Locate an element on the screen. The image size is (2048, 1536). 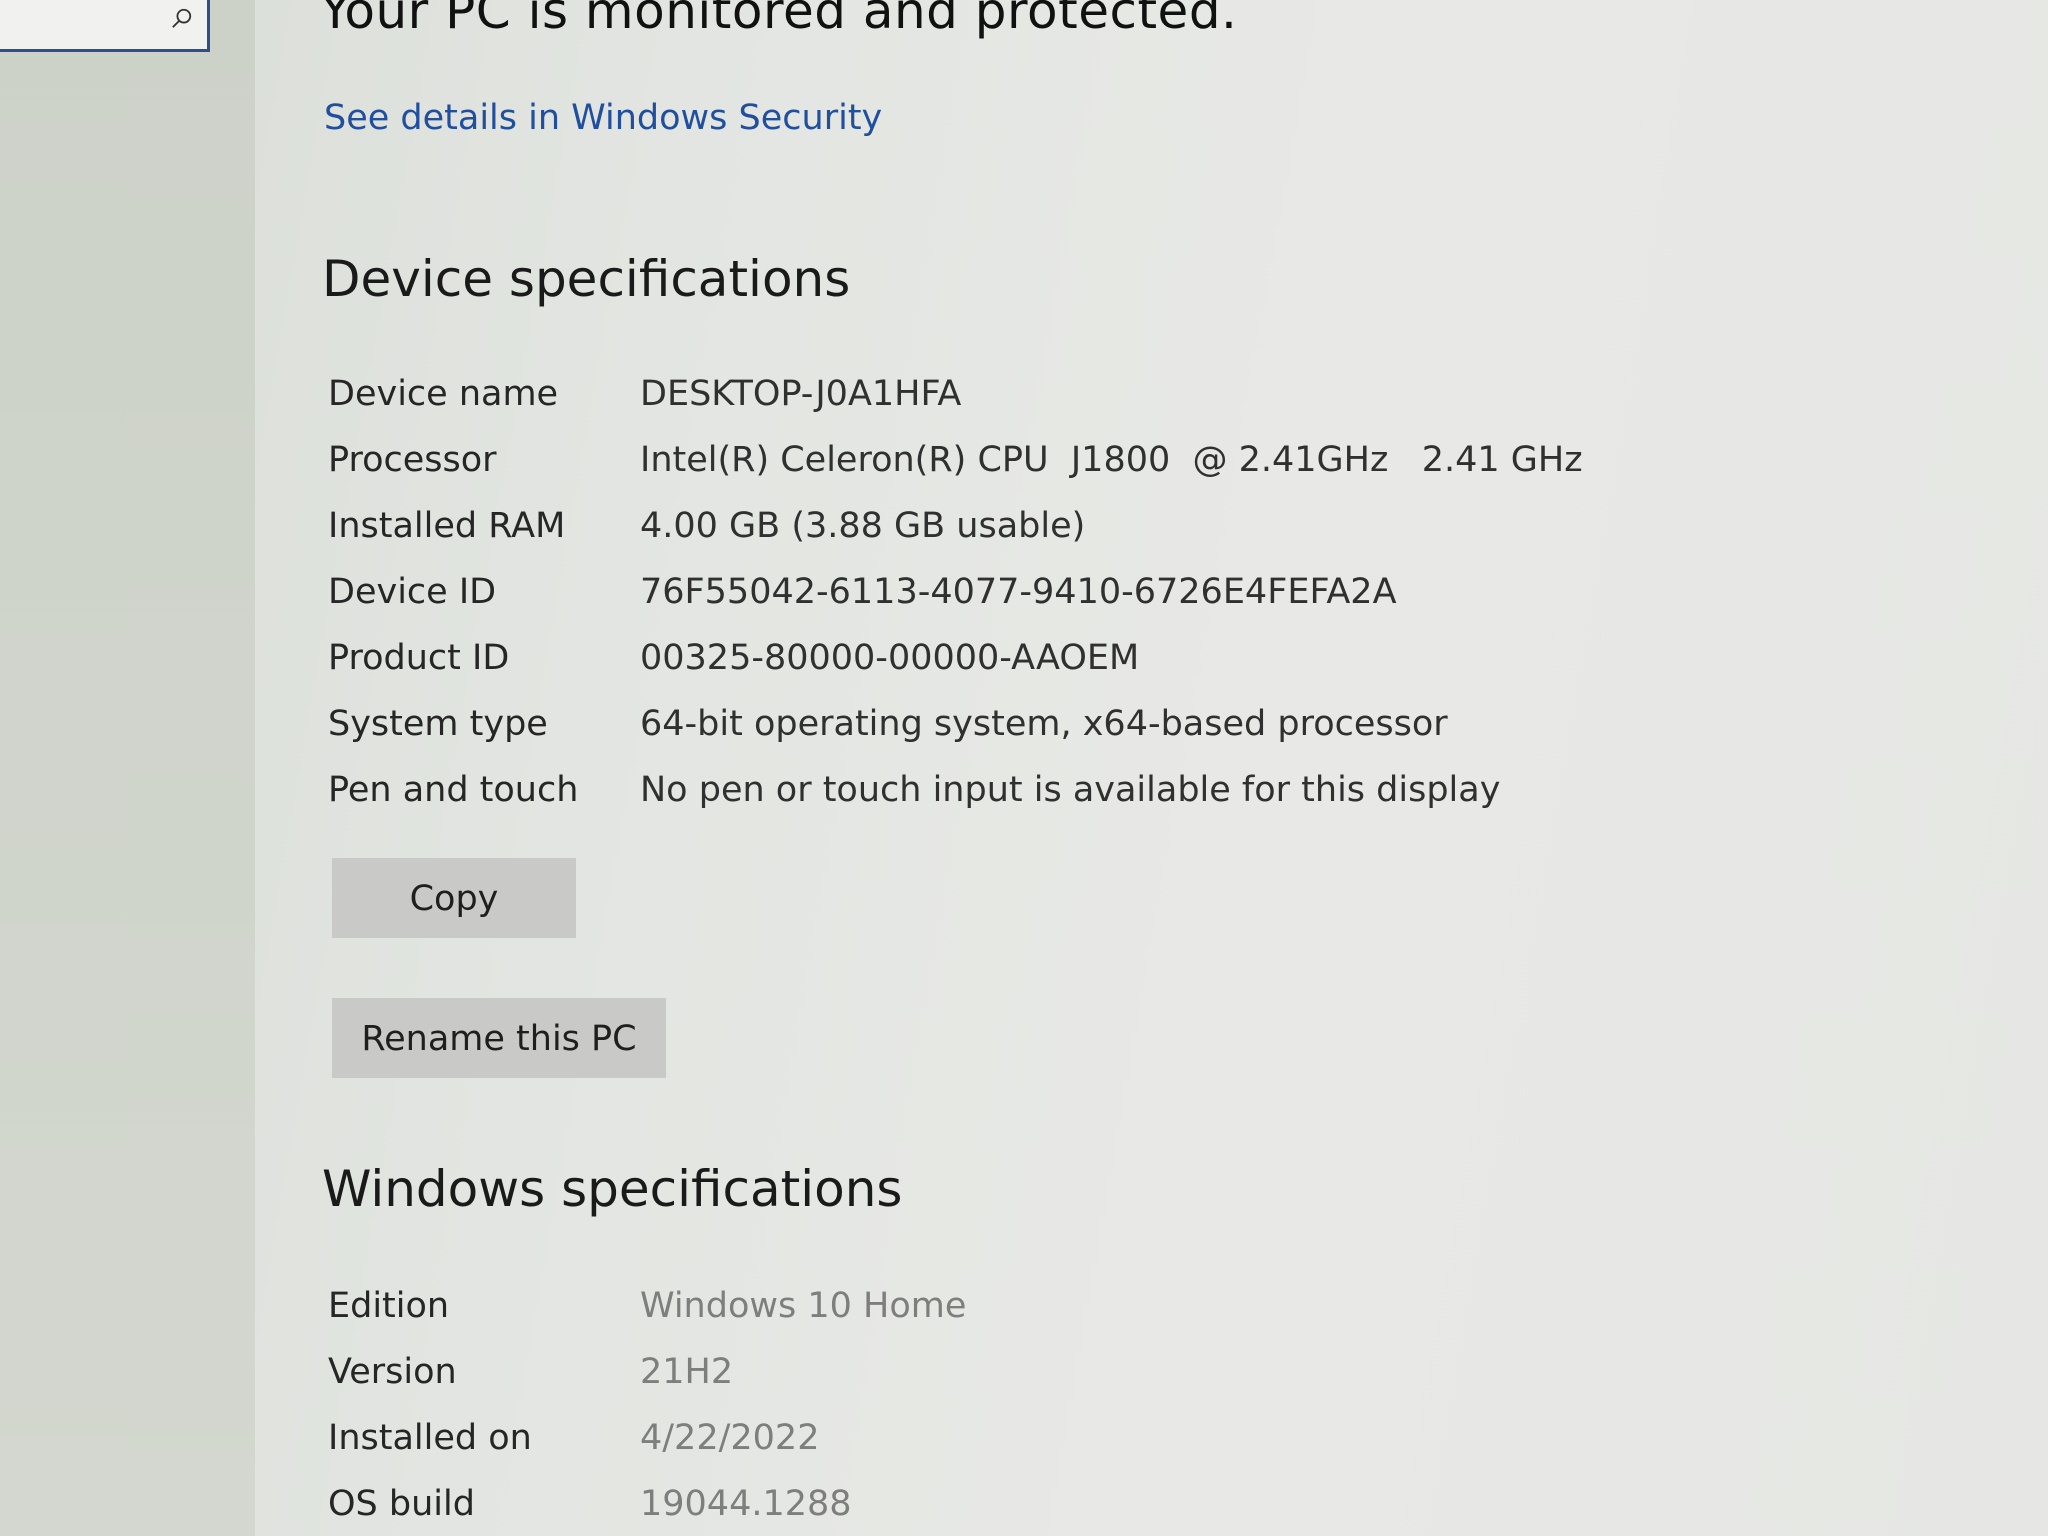
spec-row-installed-on: Installed on 4/22/2022 is located at coordinates (1078, 1441).